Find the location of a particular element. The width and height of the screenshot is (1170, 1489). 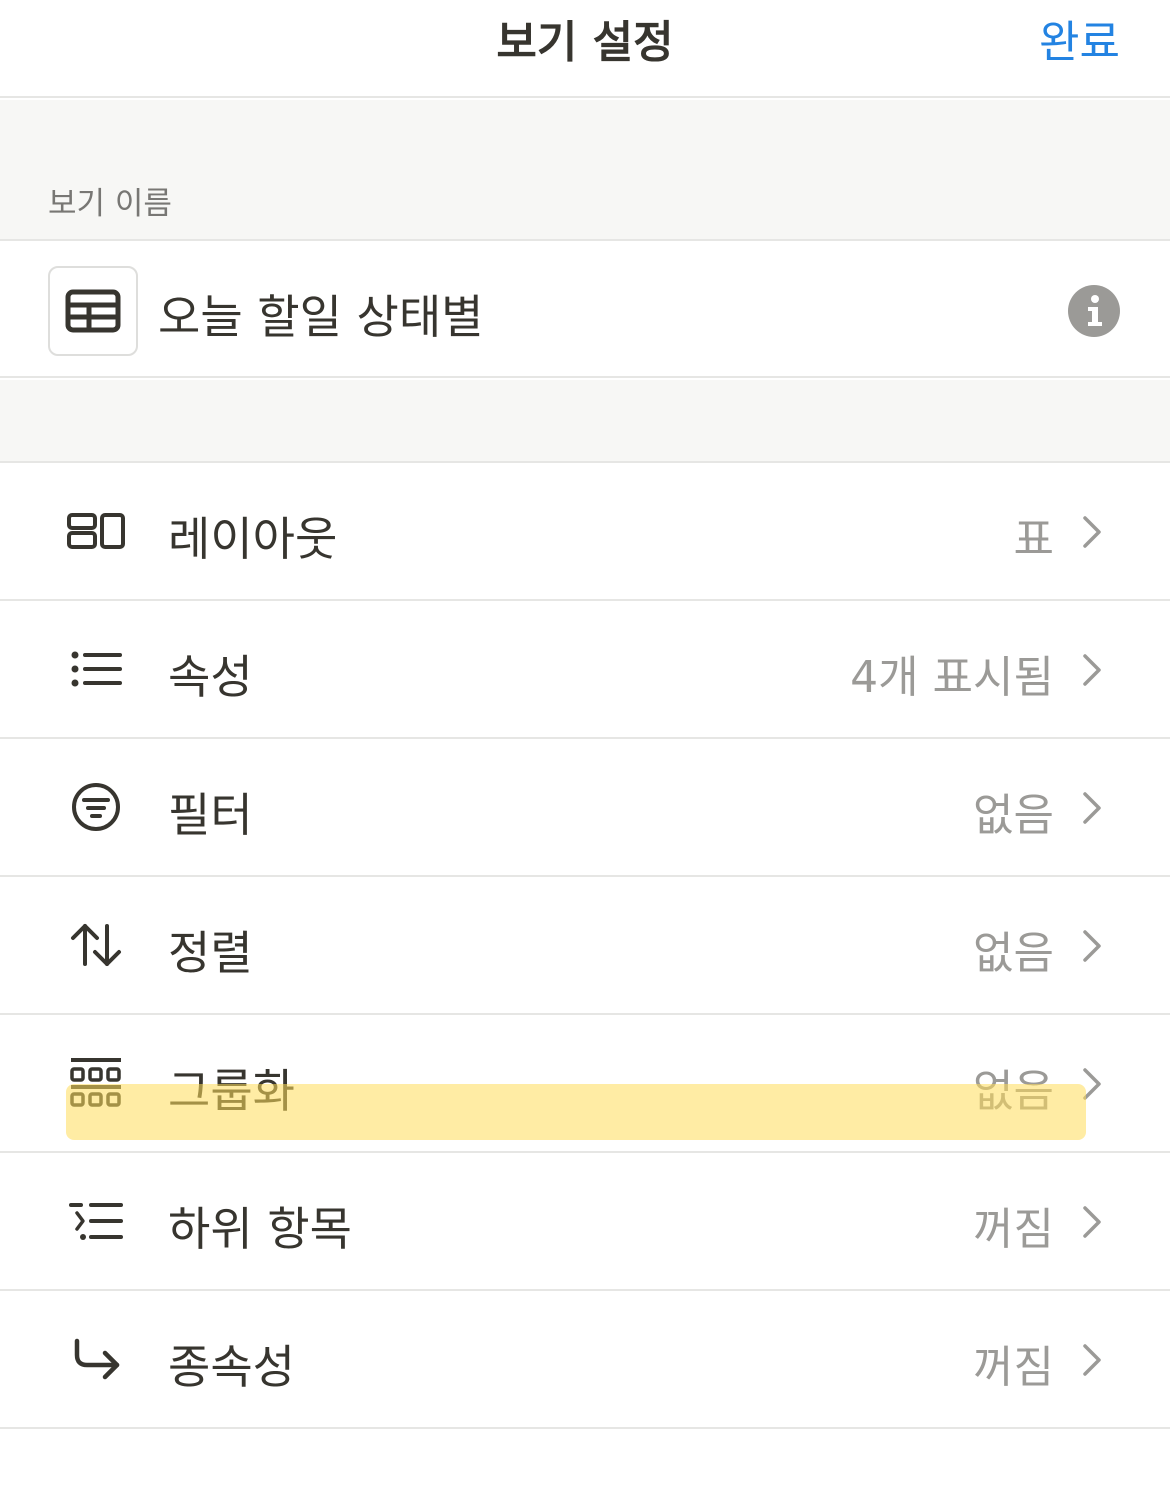

row-label-sub-items: 하위 항목 is located at coordinates (260, 1229).